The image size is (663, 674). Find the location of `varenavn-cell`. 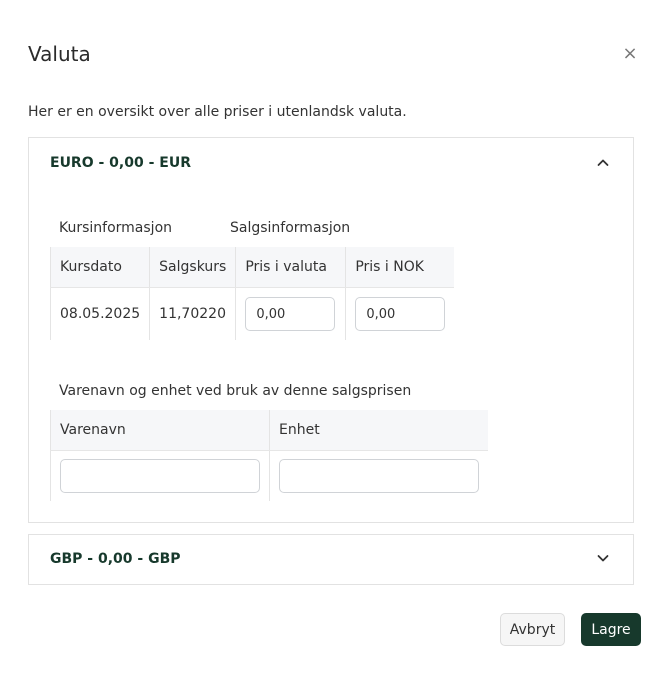

varenavn-cell is located at coordinates (160, 475).